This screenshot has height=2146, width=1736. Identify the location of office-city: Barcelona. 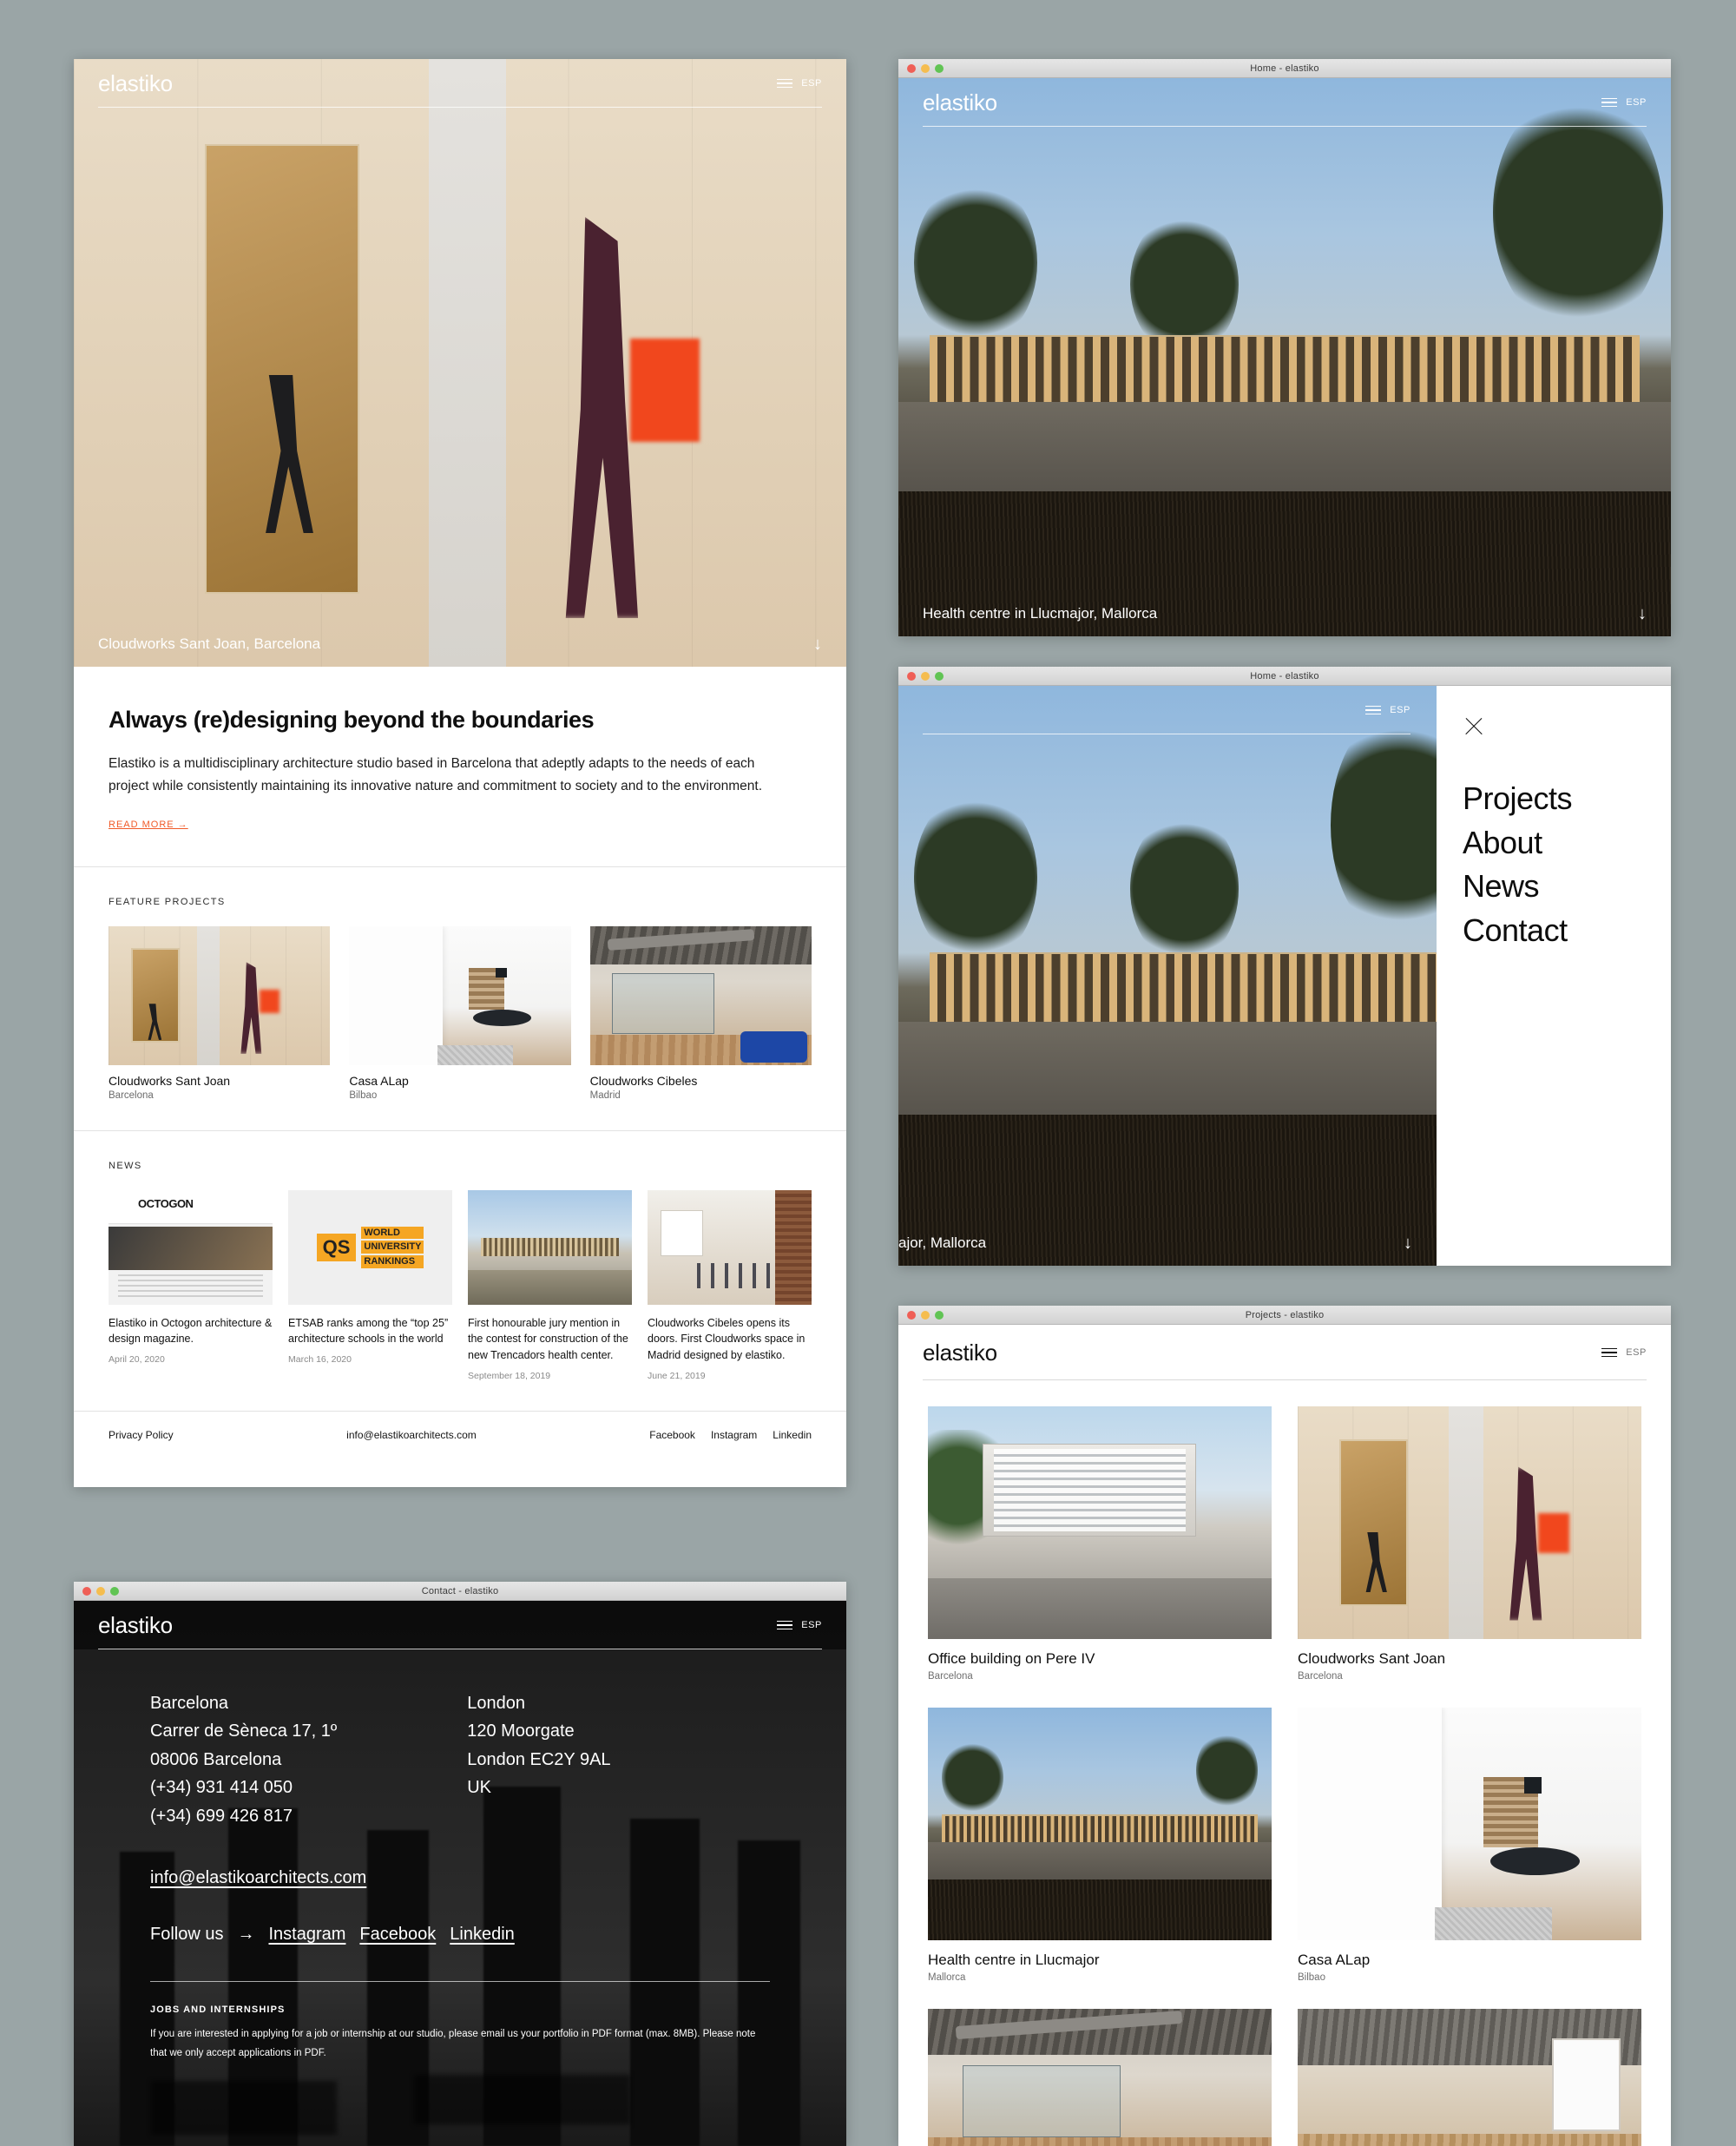
(189, 1703).